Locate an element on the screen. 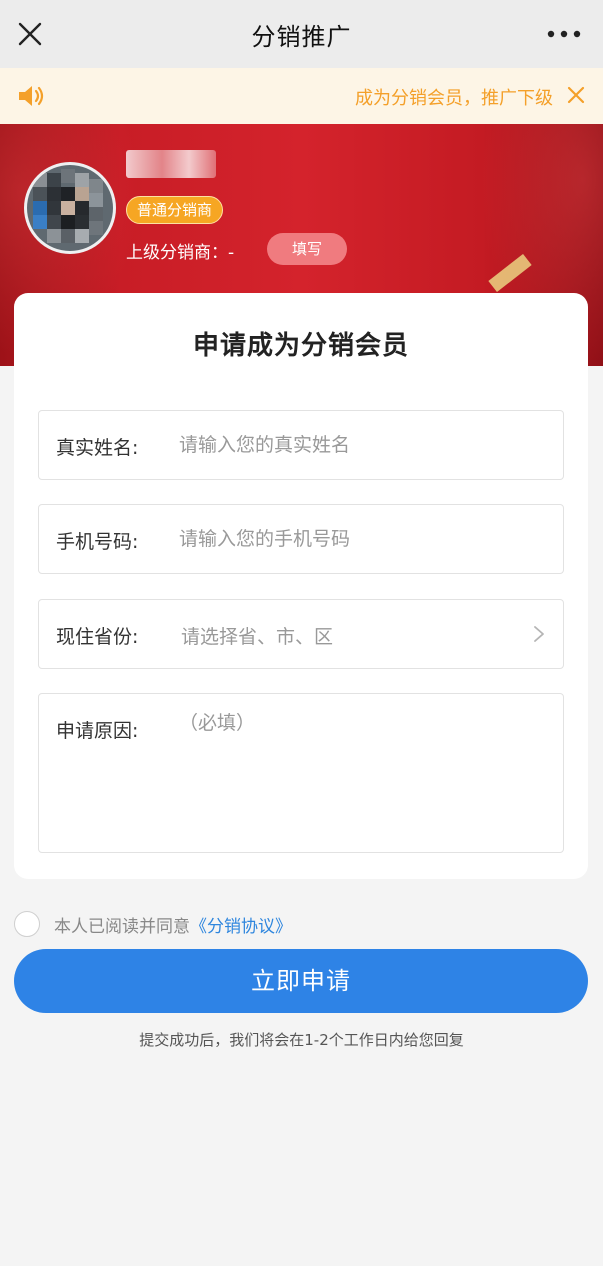  form-title: 申请成为分销会员 is located at coordinates (300, 346).